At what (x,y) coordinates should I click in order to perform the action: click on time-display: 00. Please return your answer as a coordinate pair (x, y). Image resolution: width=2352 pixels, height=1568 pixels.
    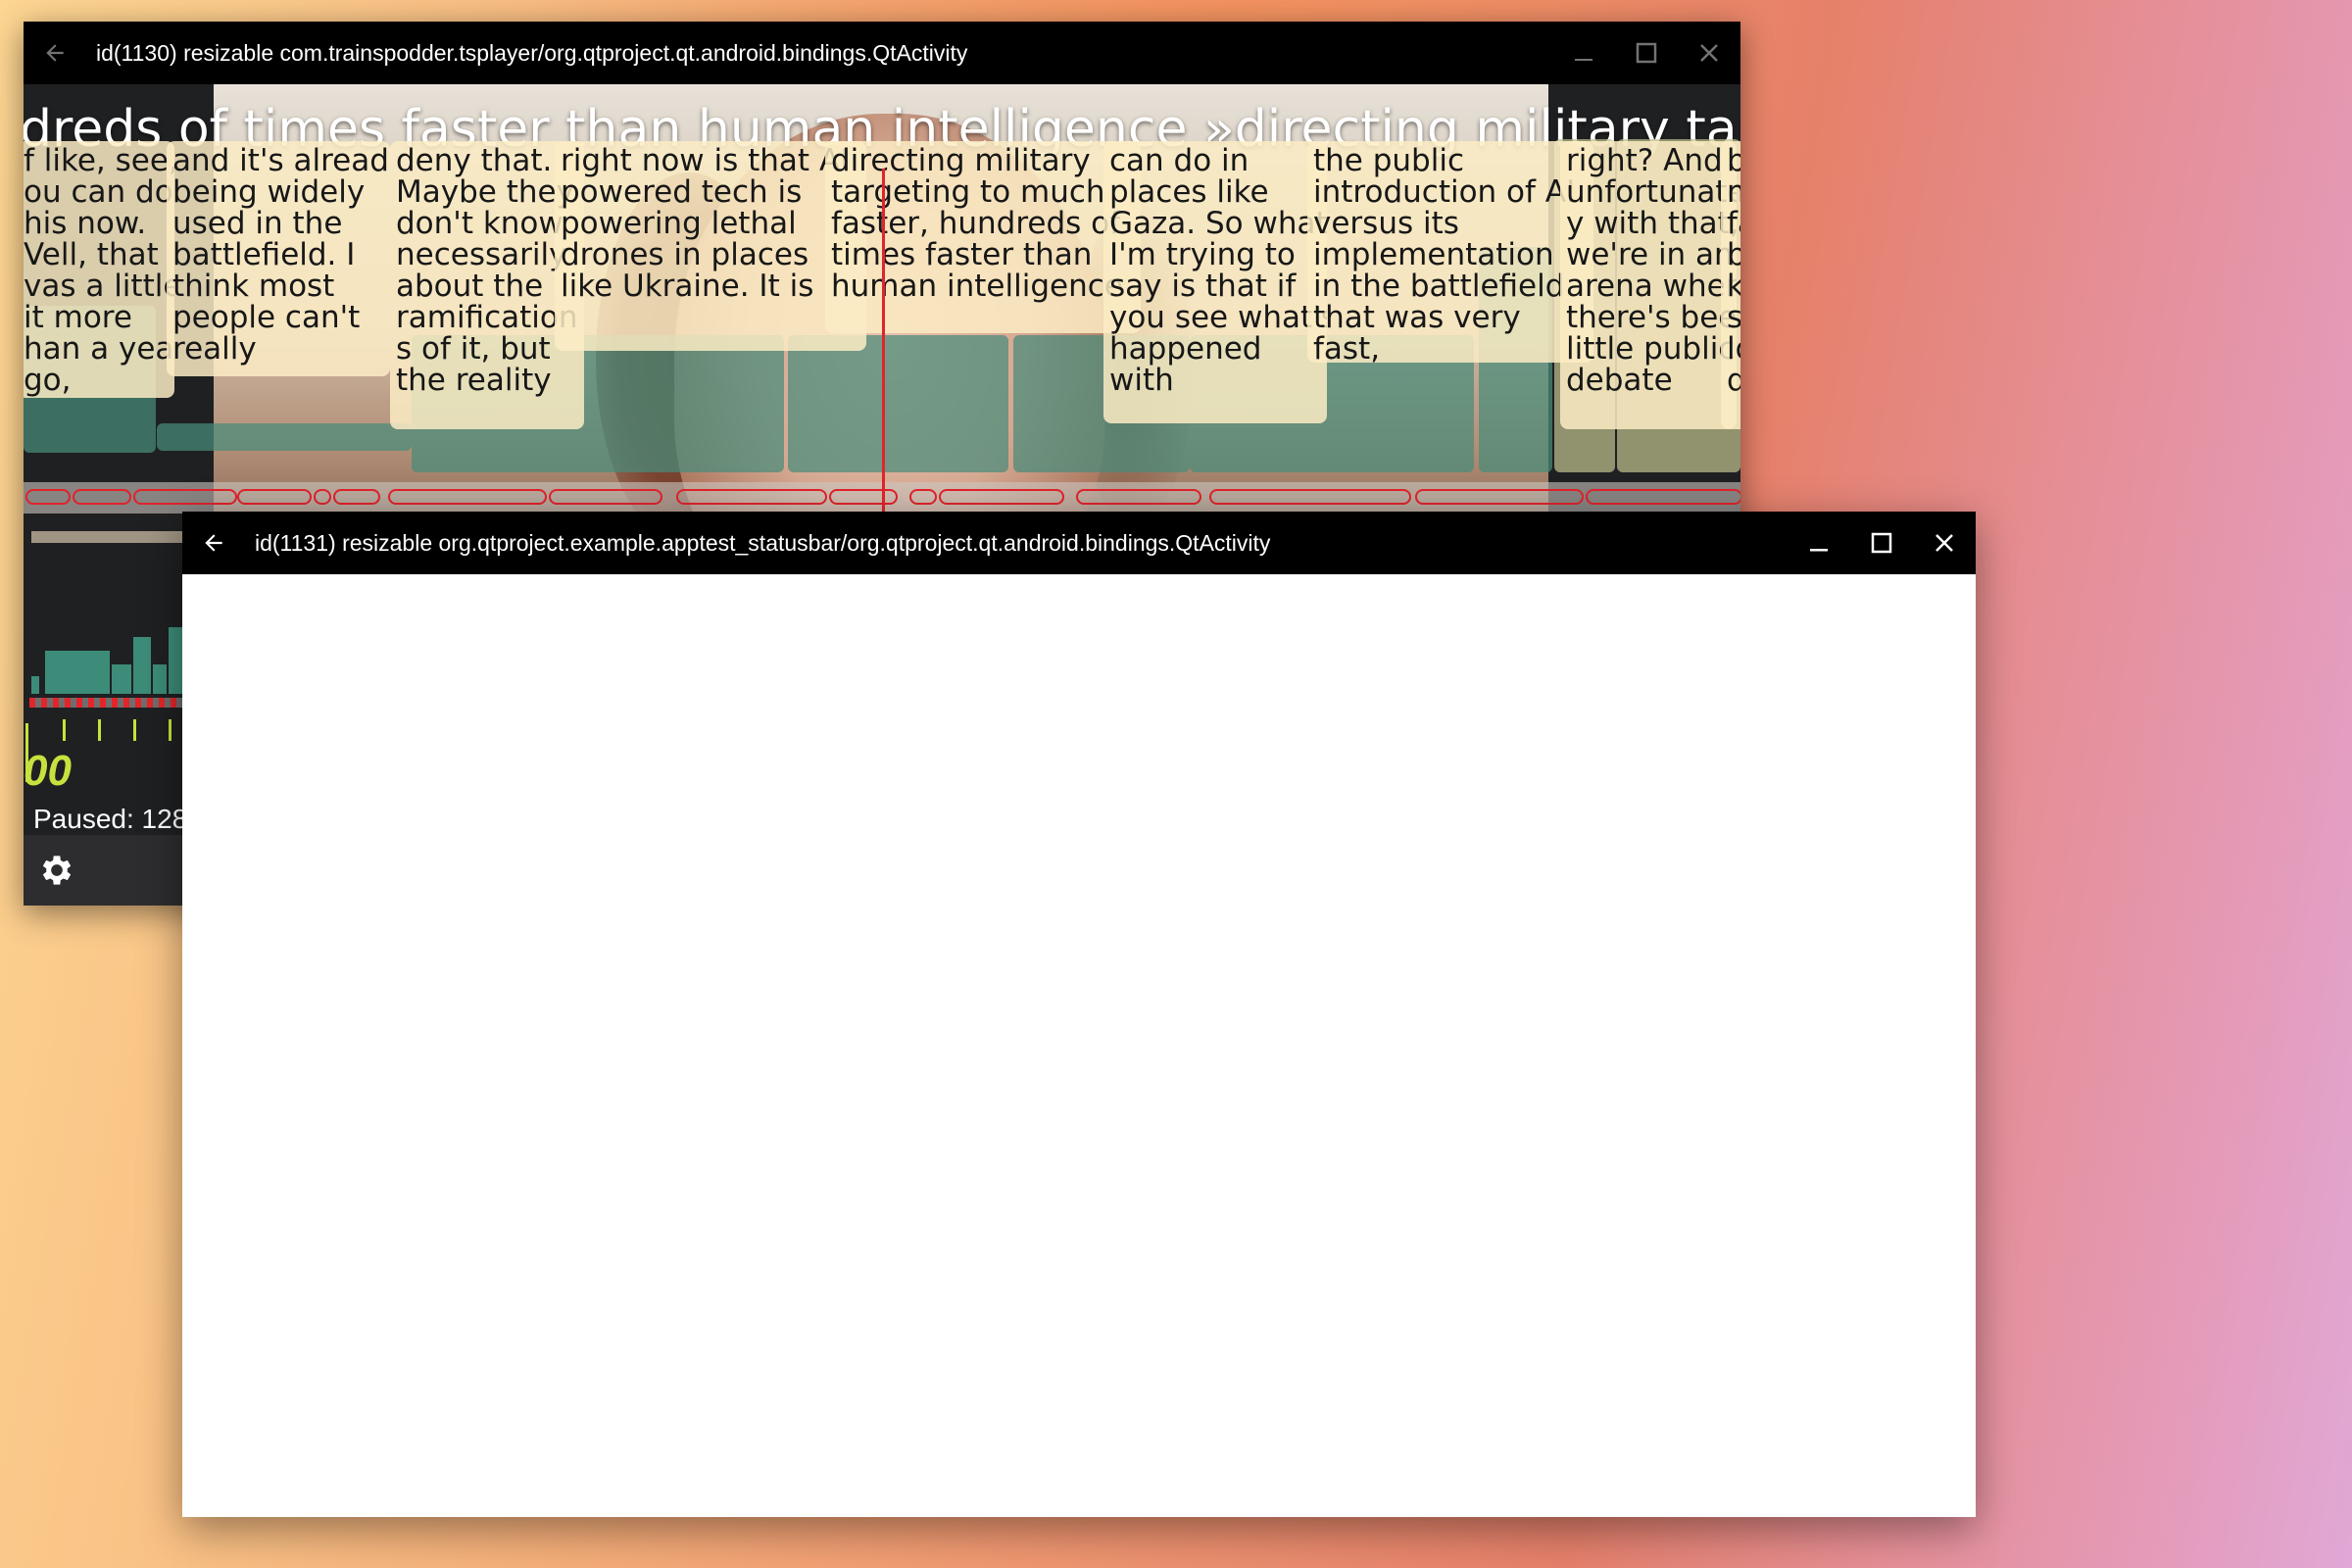
    Looking at the image, I should click on (48, 771).